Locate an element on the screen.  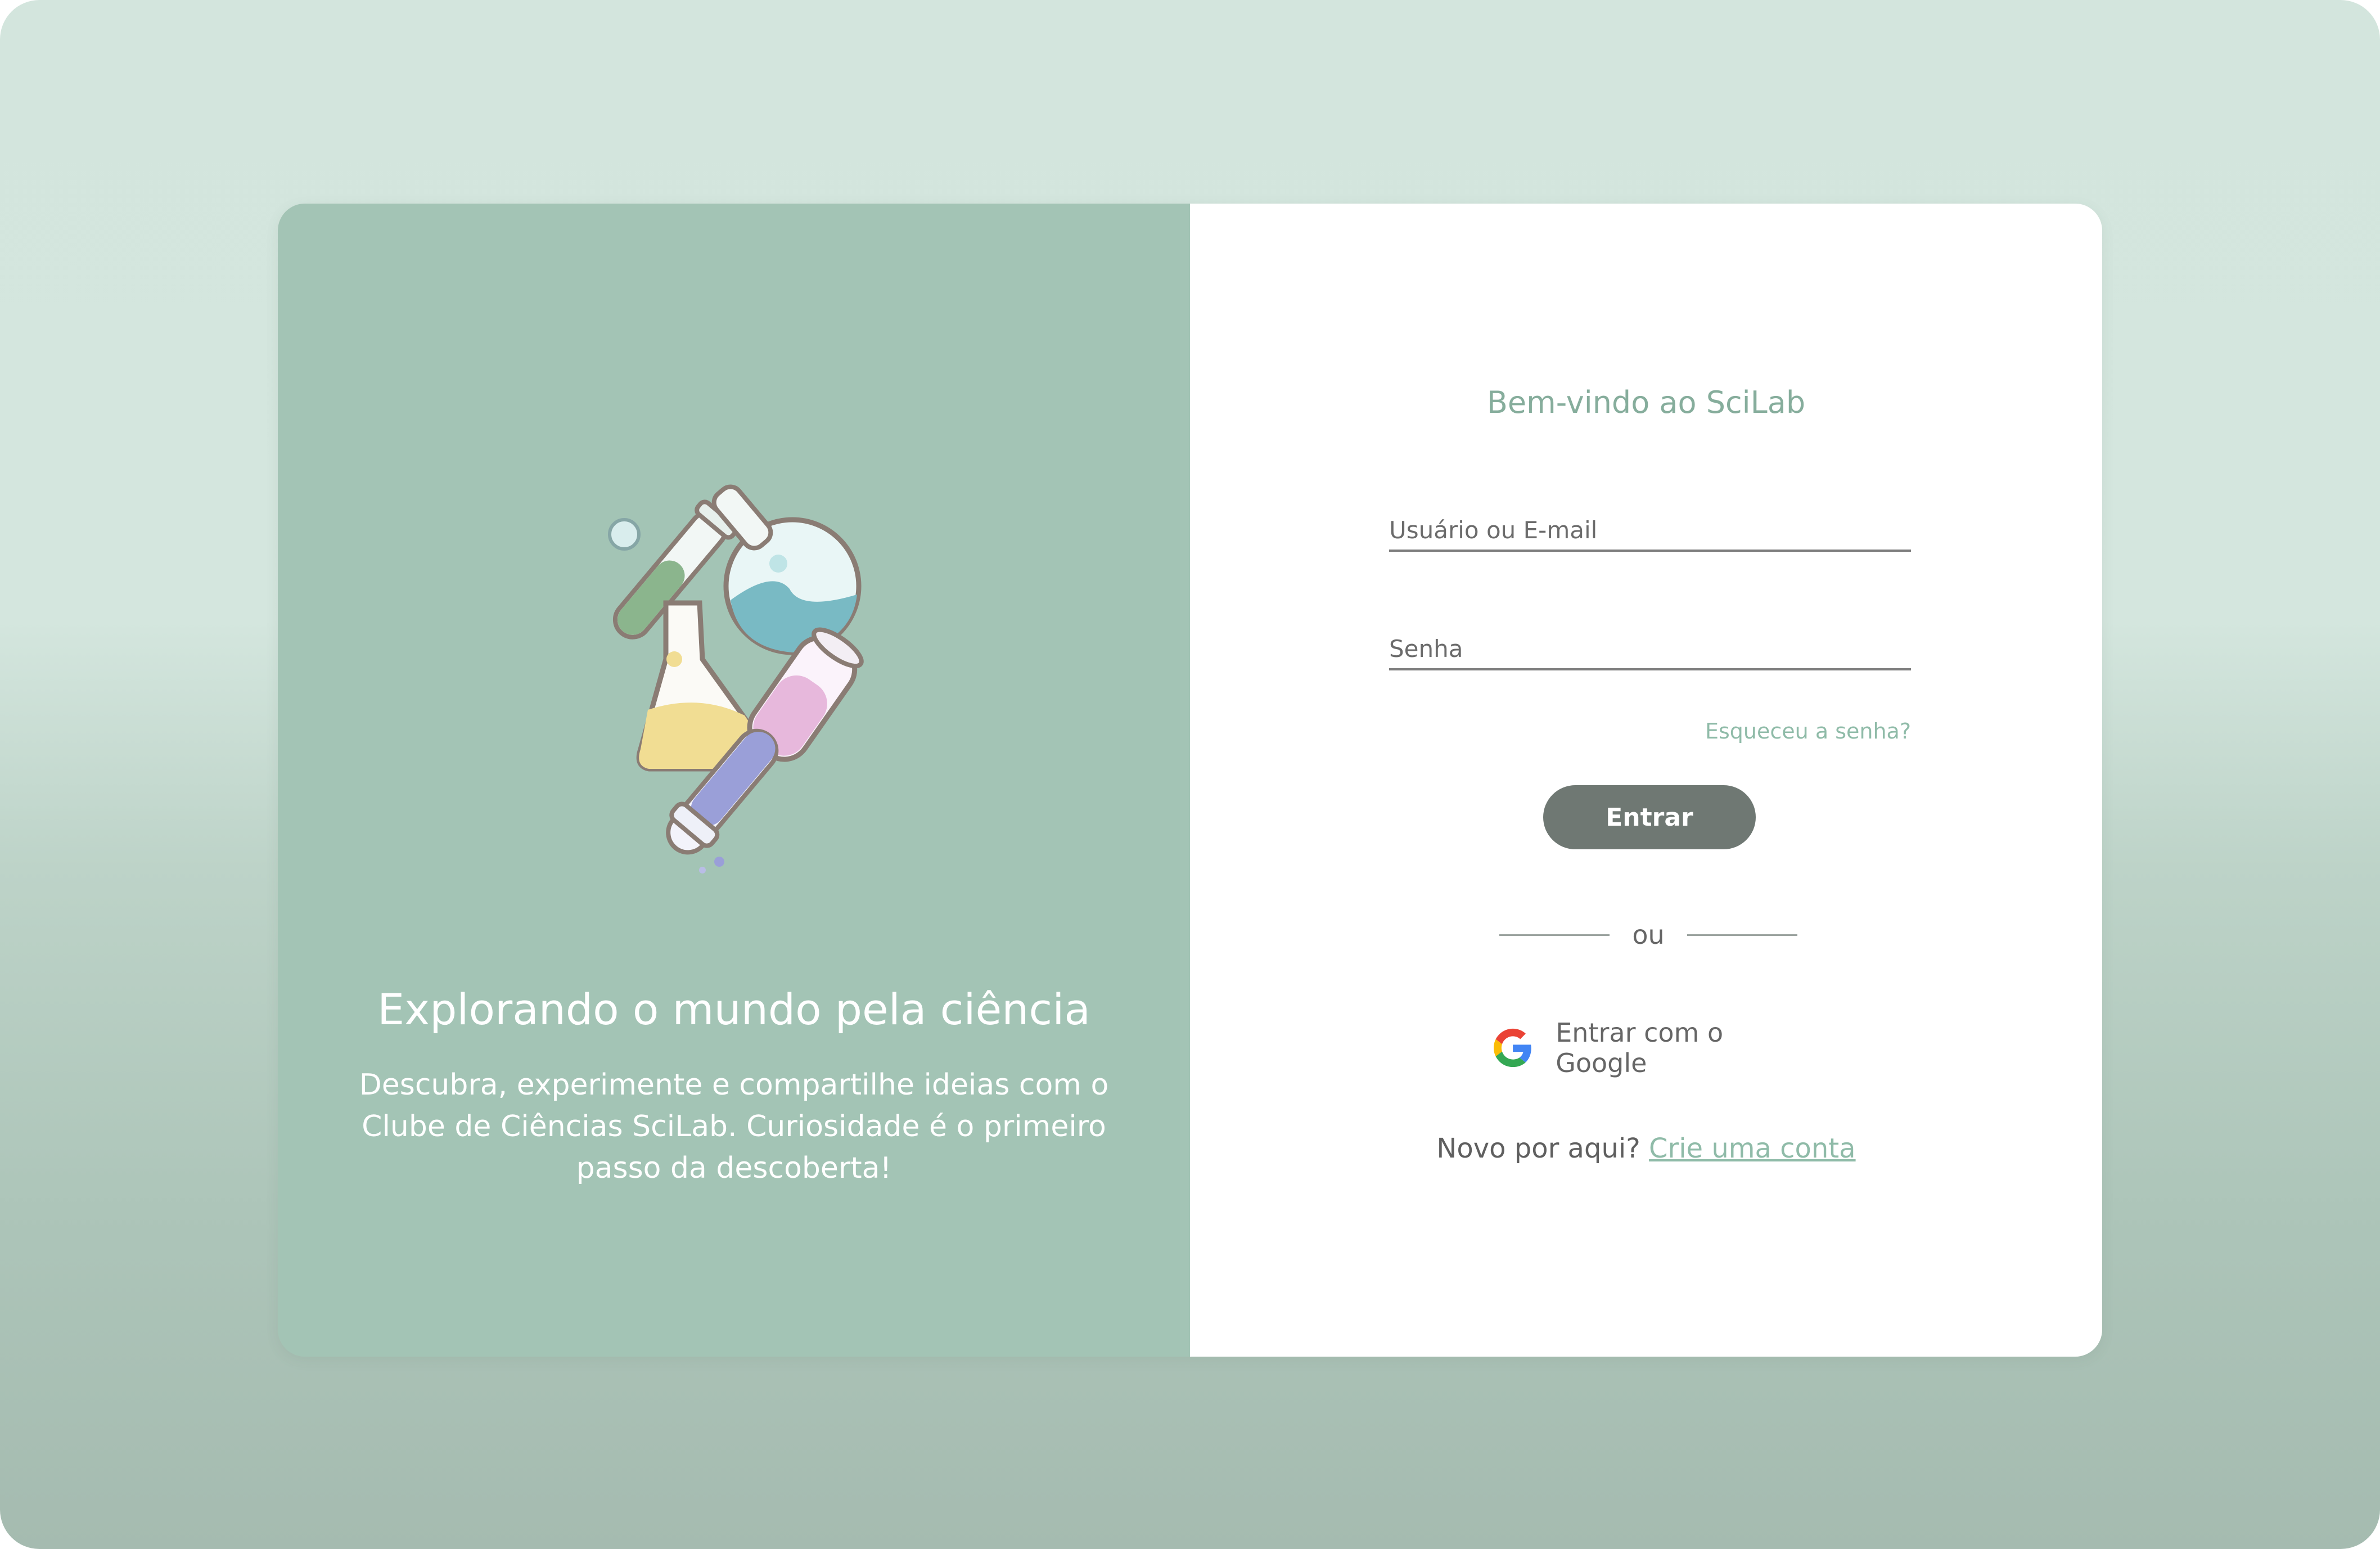
round-flask-blue is located at coordinates (786, 569).